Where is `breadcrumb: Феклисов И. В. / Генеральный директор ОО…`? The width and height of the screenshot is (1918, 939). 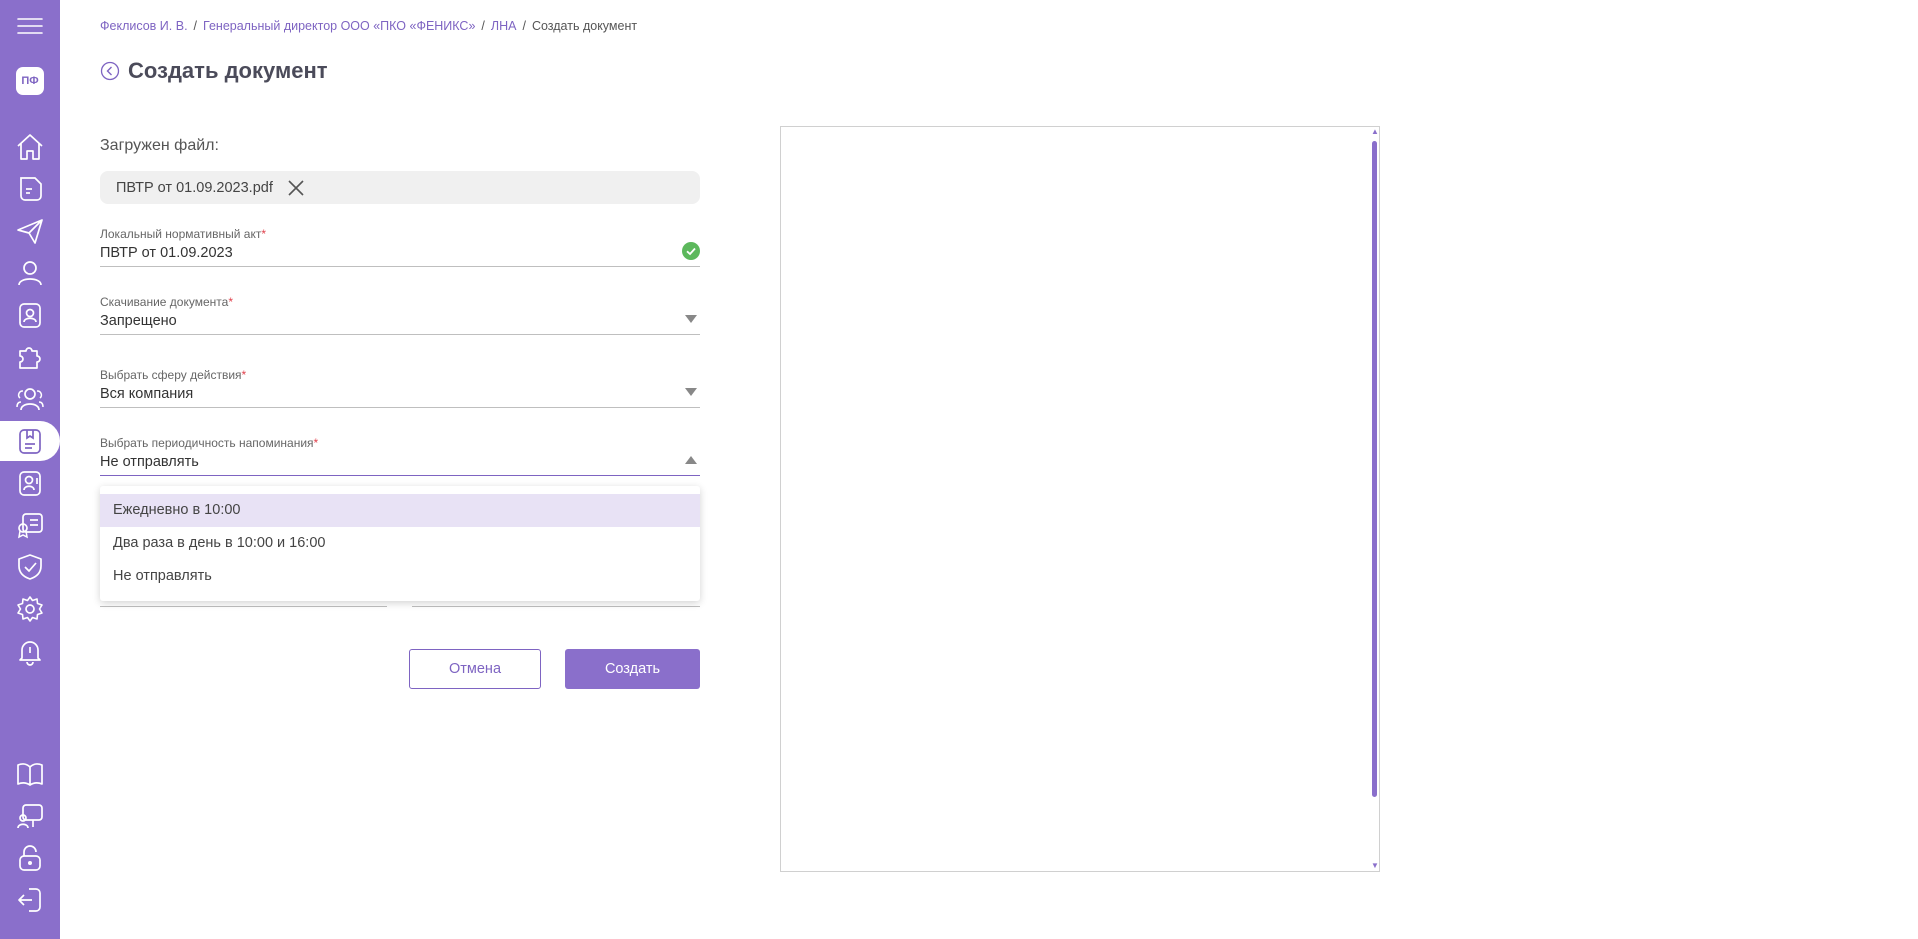 breadcrumb: Феклисов И. В. / Генеральный директор ОО… is located at coordinates (368, 26).